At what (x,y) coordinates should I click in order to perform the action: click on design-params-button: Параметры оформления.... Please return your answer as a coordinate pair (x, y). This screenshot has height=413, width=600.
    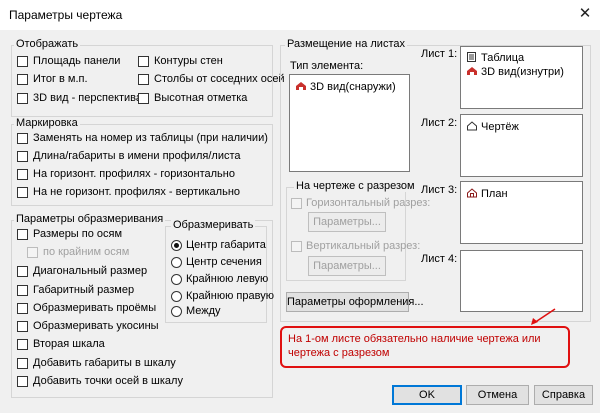
    Looking at the image, I should click on (355, 302).